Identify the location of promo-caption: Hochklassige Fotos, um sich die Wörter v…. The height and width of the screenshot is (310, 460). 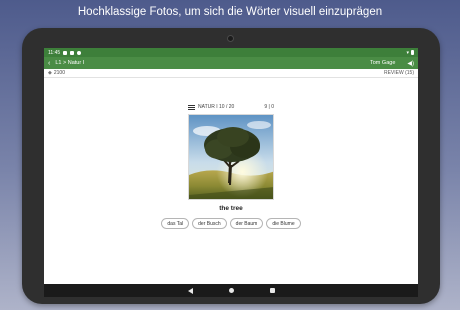
(230, 12).